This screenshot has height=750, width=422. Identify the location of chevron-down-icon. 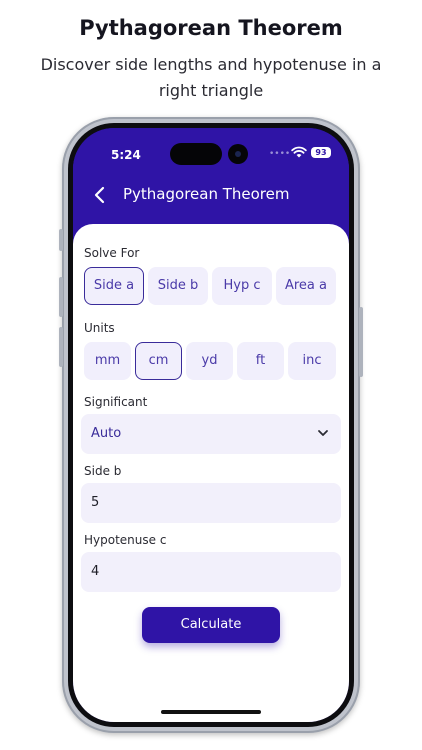
(323, 433).